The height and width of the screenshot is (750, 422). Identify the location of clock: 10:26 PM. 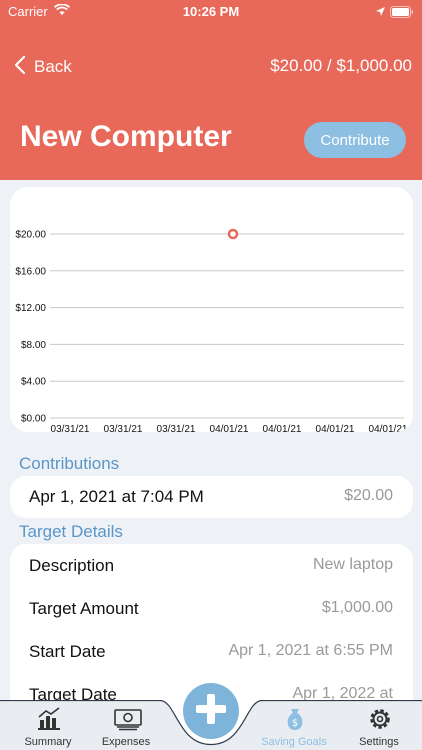
(211, 11).